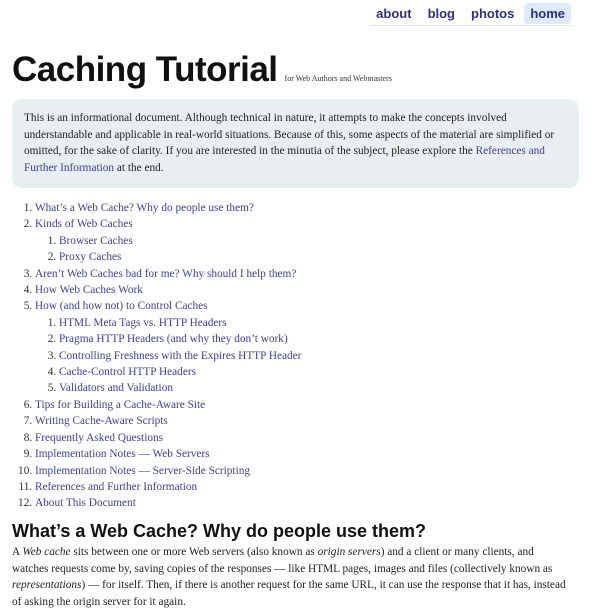  I want to click on toc-item: Implementation Notes — Web Servers, so click(168, 454).